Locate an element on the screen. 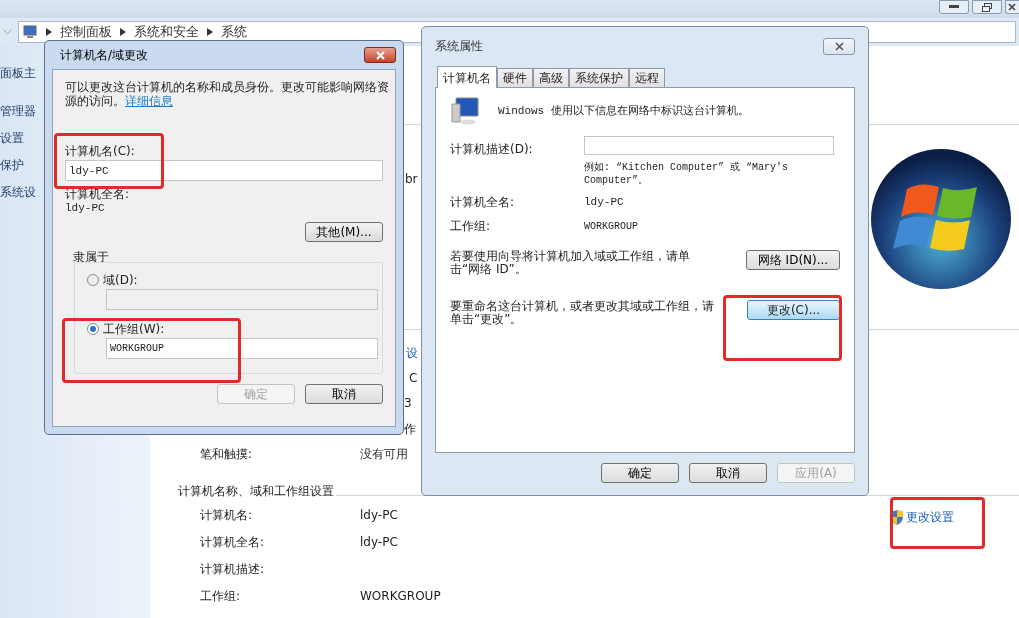 Image resolution: width=1019 pixels, height=618 pixels. dialog-title: 系统属性 is located at coordinates (459, 46).